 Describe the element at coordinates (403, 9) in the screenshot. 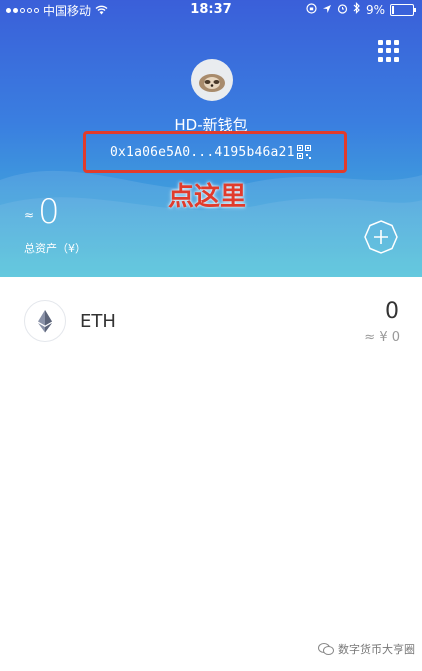

I see `battery-icon` at that location.